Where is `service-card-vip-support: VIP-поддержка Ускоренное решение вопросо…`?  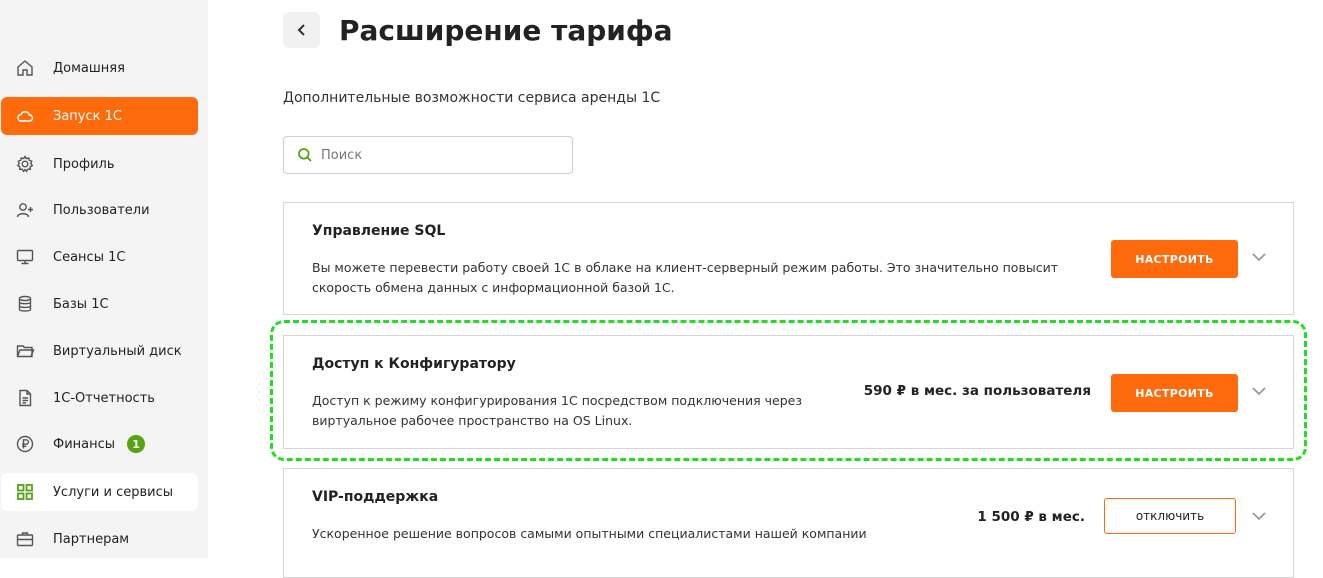 service-card-vip-support: VIP-поддержка Ускоренное решение вопросо… is located at coordinates (788, 523).